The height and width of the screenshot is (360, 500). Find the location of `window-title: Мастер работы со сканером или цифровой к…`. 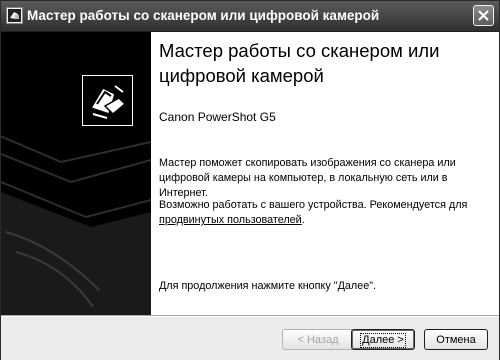

window-title: Мастер работы со сканером или цифровой к… is located at coordinates (203, 15).